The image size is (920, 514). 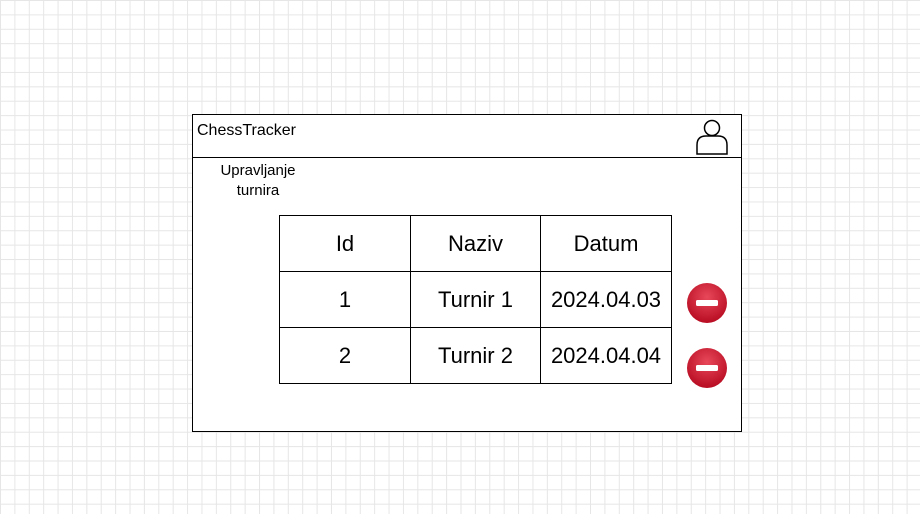 I want to click on cell-naziv: Turnir 2, so click(x=475, y=355).